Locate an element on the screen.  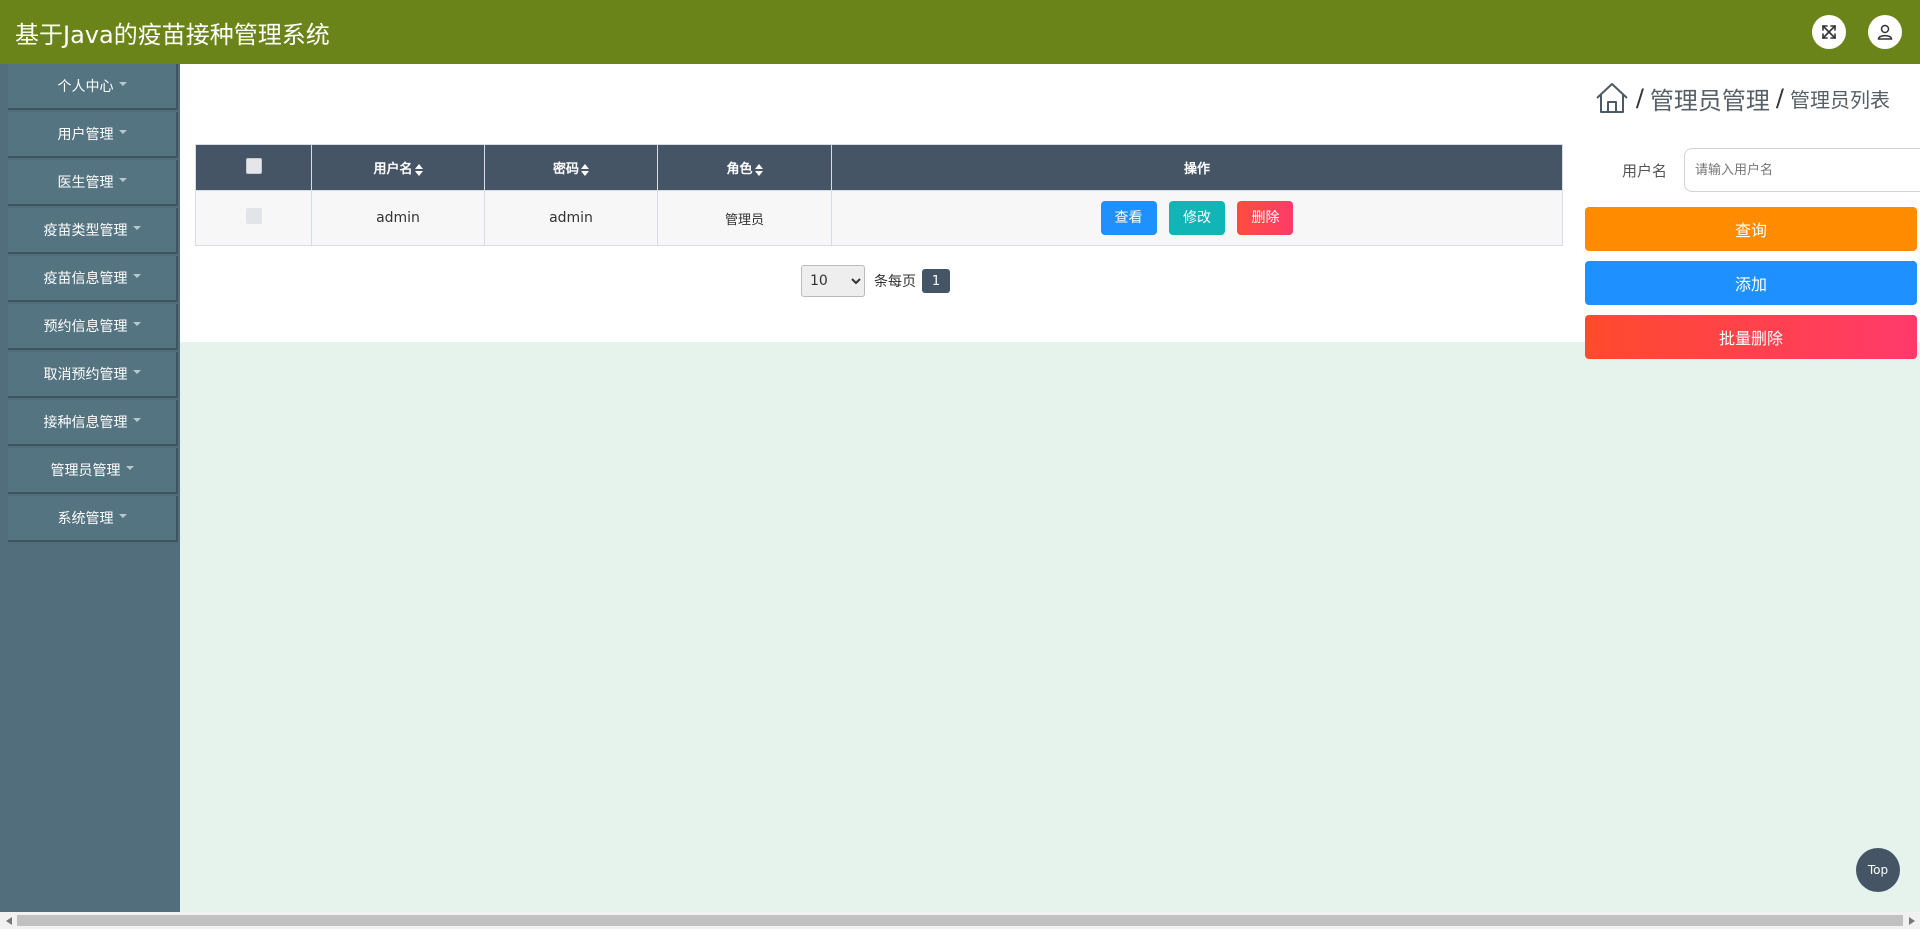
scroll-right-icon is located at coordinates (1911, 920).